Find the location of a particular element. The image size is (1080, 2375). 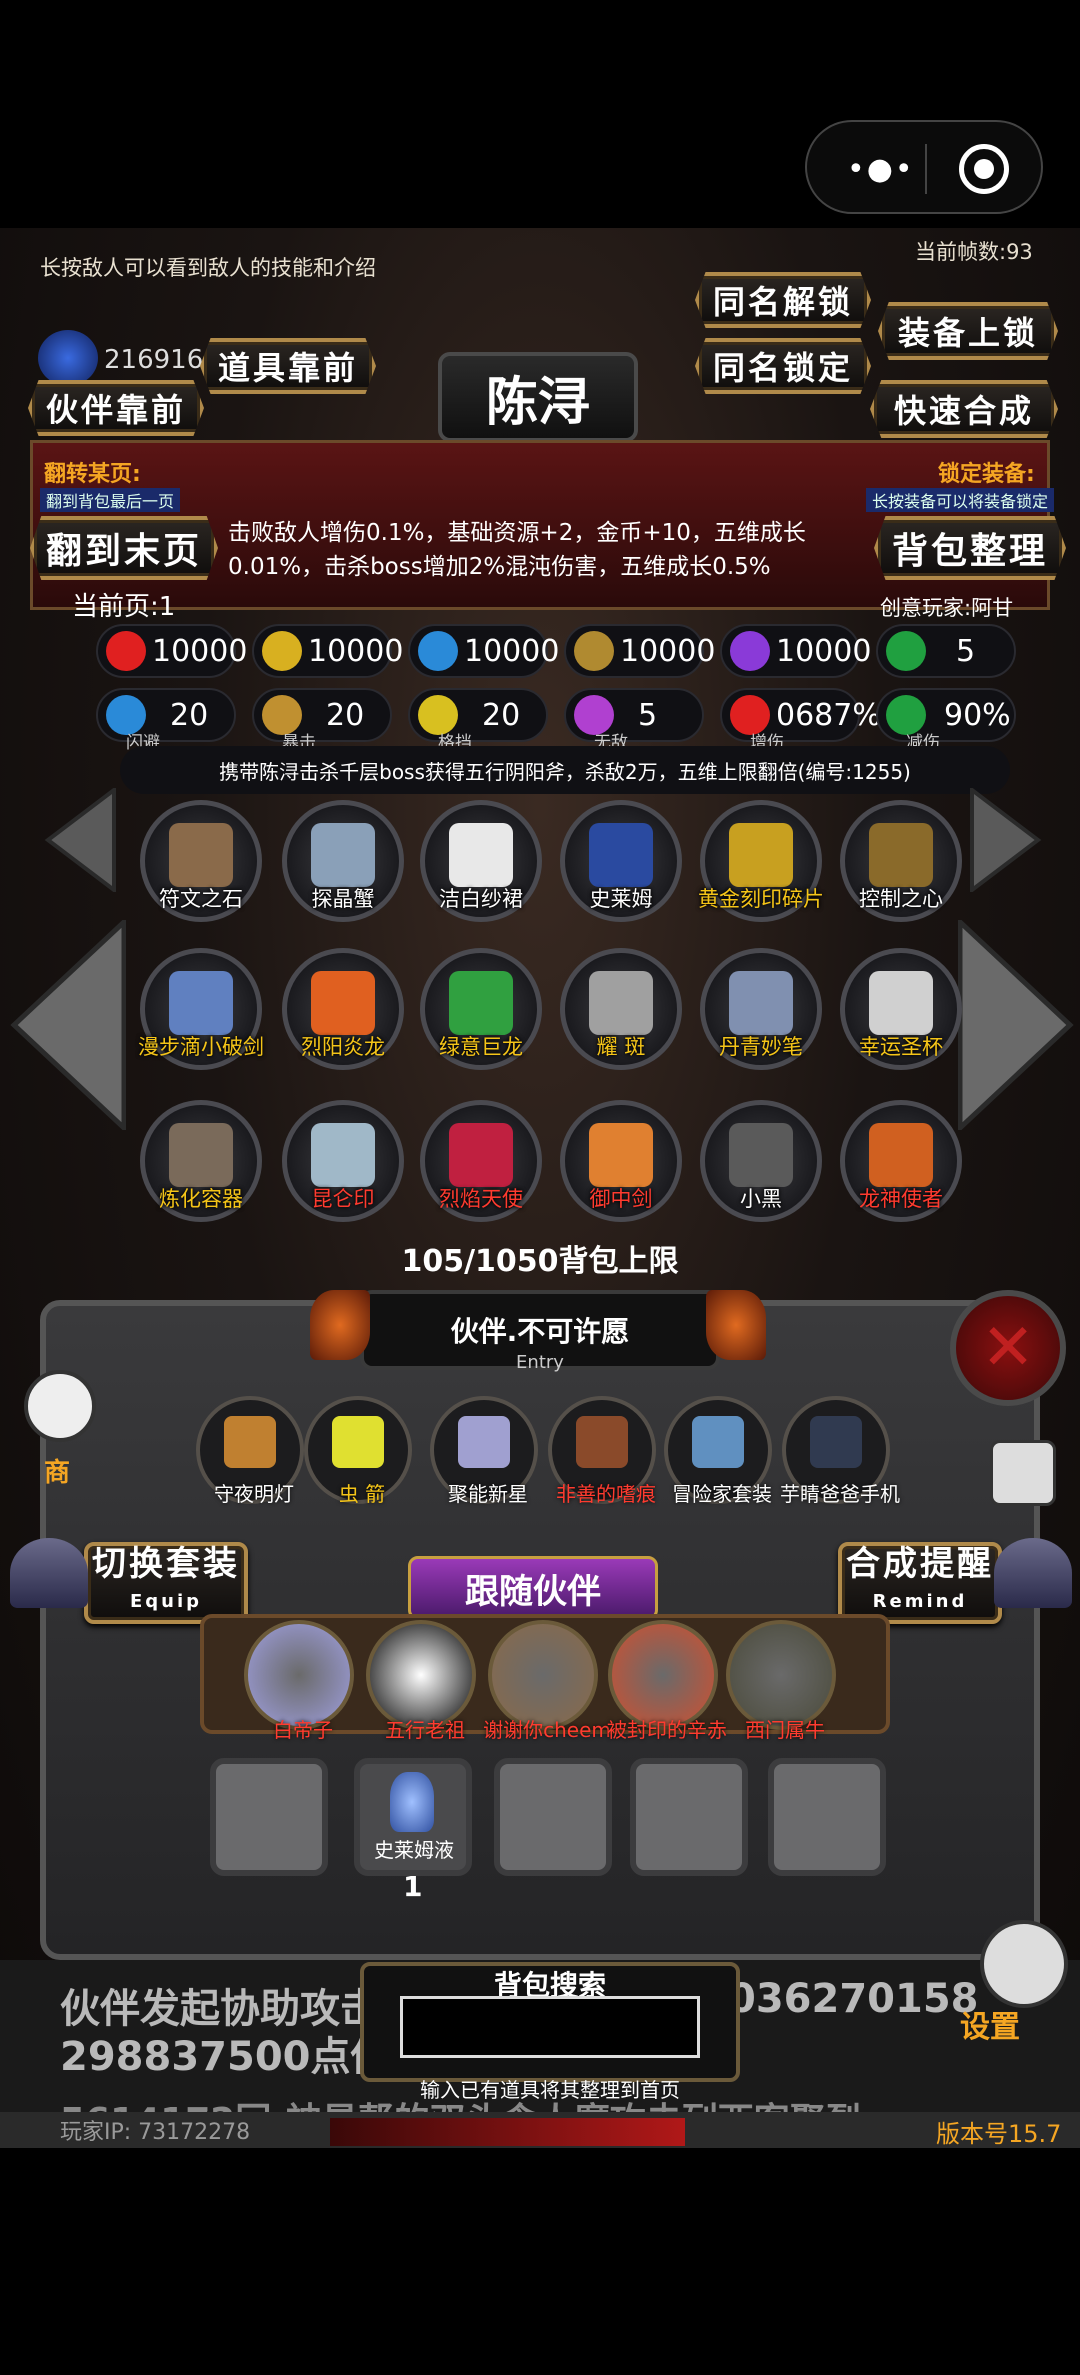

item-label: 控制之心 is located at coordinates (901, 899).